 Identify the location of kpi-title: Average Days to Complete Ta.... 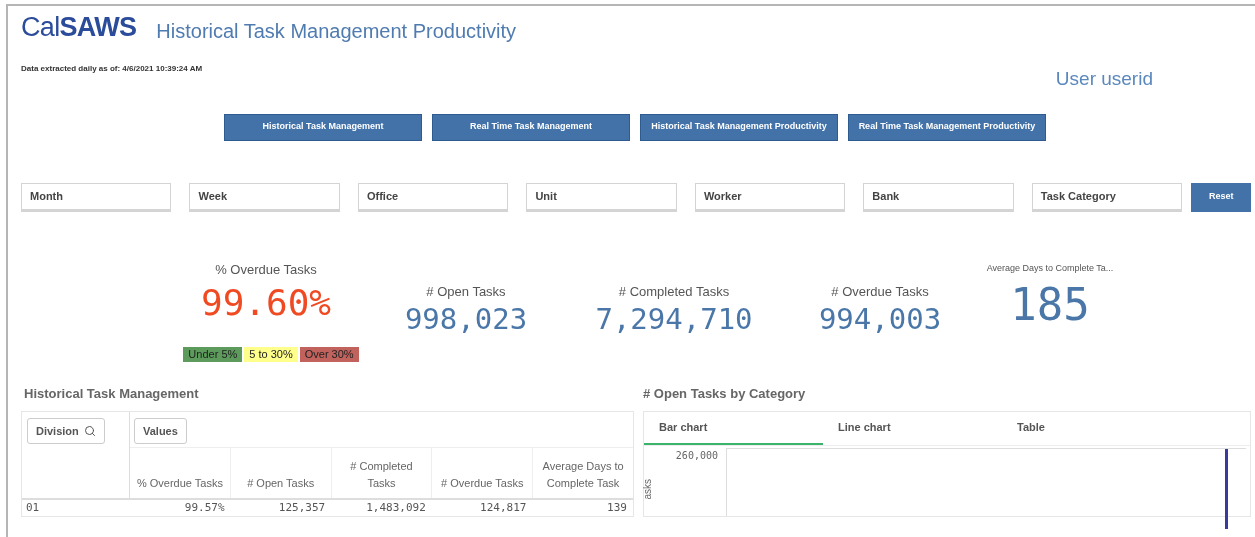
(1050, 268).